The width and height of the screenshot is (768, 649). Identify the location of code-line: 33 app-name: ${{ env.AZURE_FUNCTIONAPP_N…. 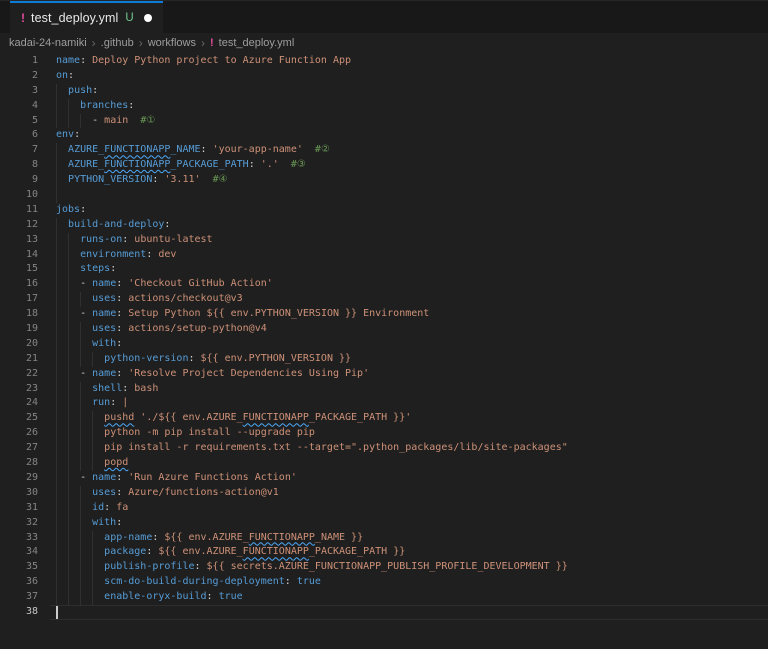
(384, 538).